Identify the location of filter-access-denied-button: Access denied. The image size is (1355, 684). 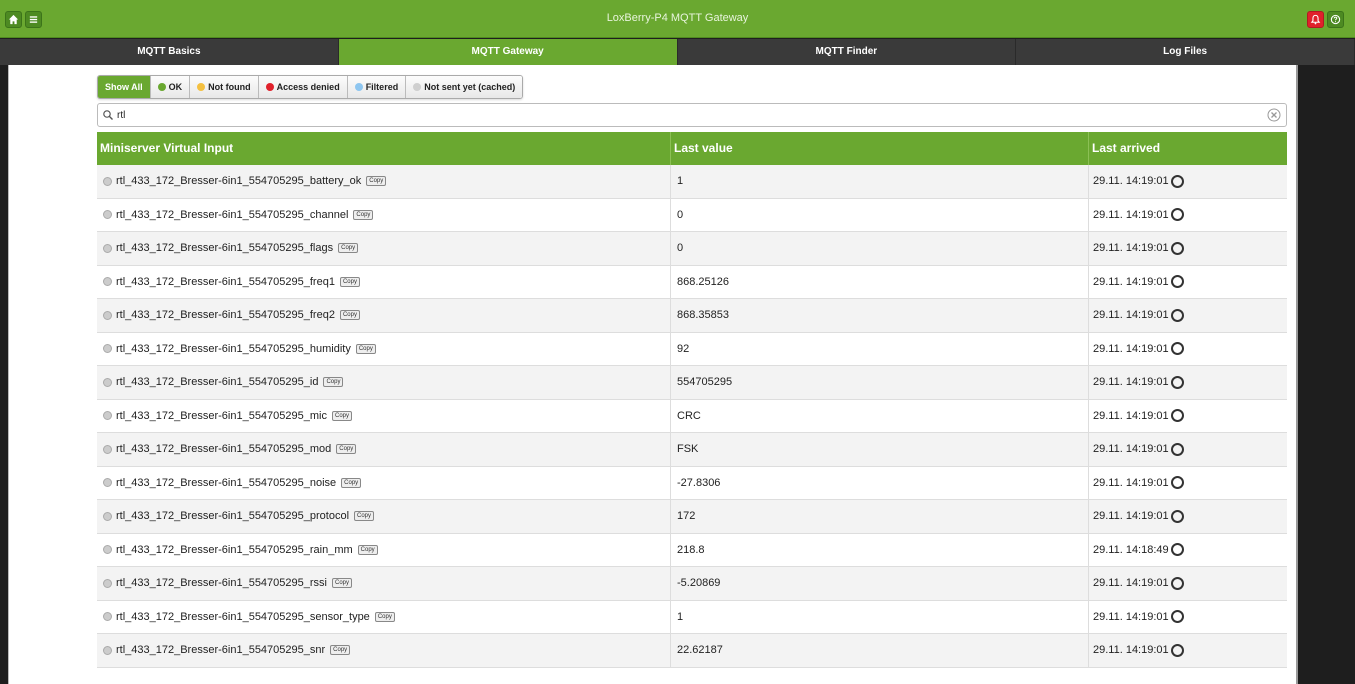
(303, 87).